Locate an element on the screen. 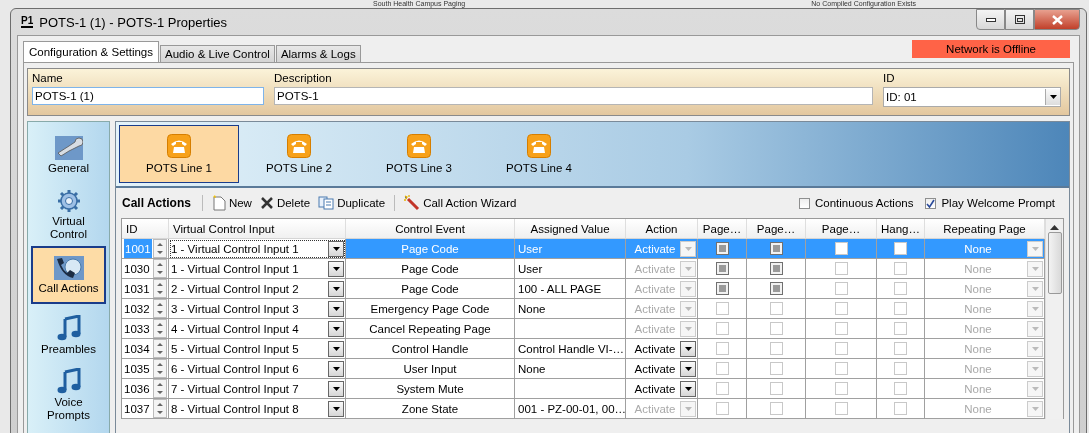 The width and height of the screenshot is (1089, 433). id-spinner: 1032 is located at coordinates (145, 309).